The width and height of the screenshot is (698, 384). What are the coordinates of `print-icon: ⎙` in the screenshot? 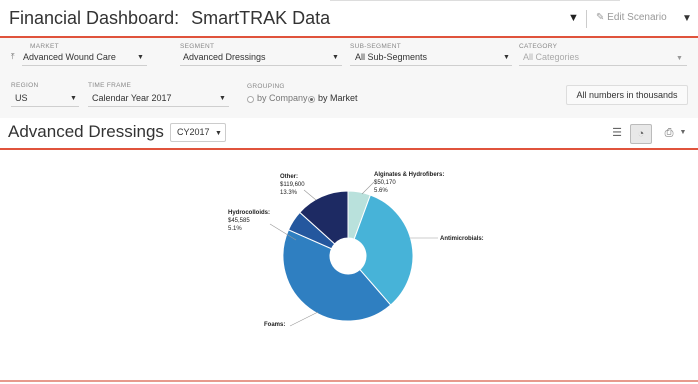 It's located at (669, 133).